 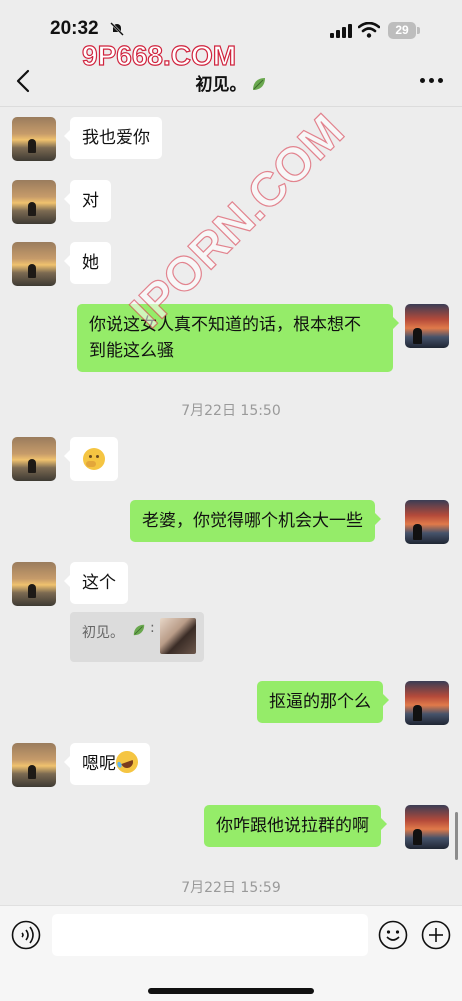 What do you see at coordinates (231, 888) in the screenshot?
I see `chat-timestamp: 7月22日 15:59` at bounding box center [231, 888].